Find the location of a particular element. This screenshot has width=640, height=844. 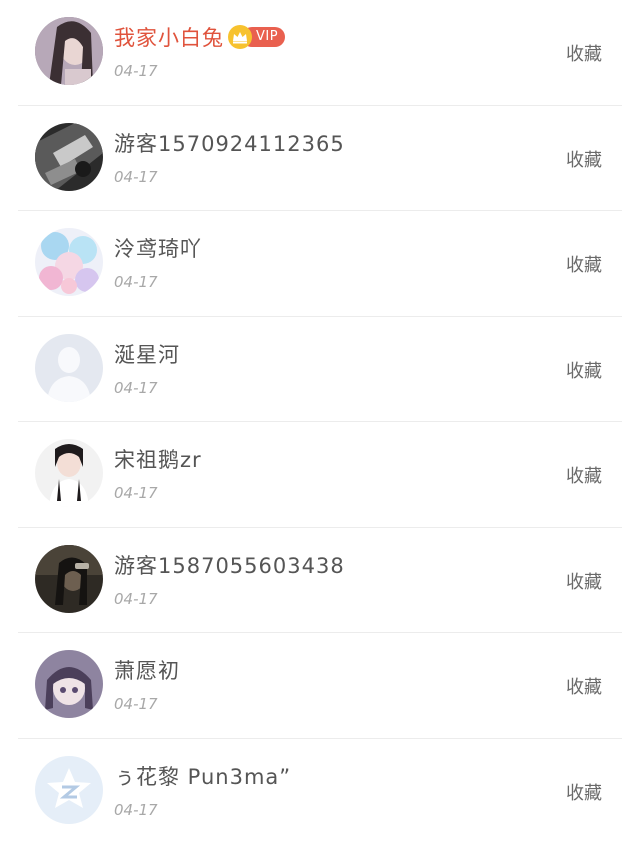

list-item: 游客1587055603438 04-17 收藏 is located at coordinates (320, 581).